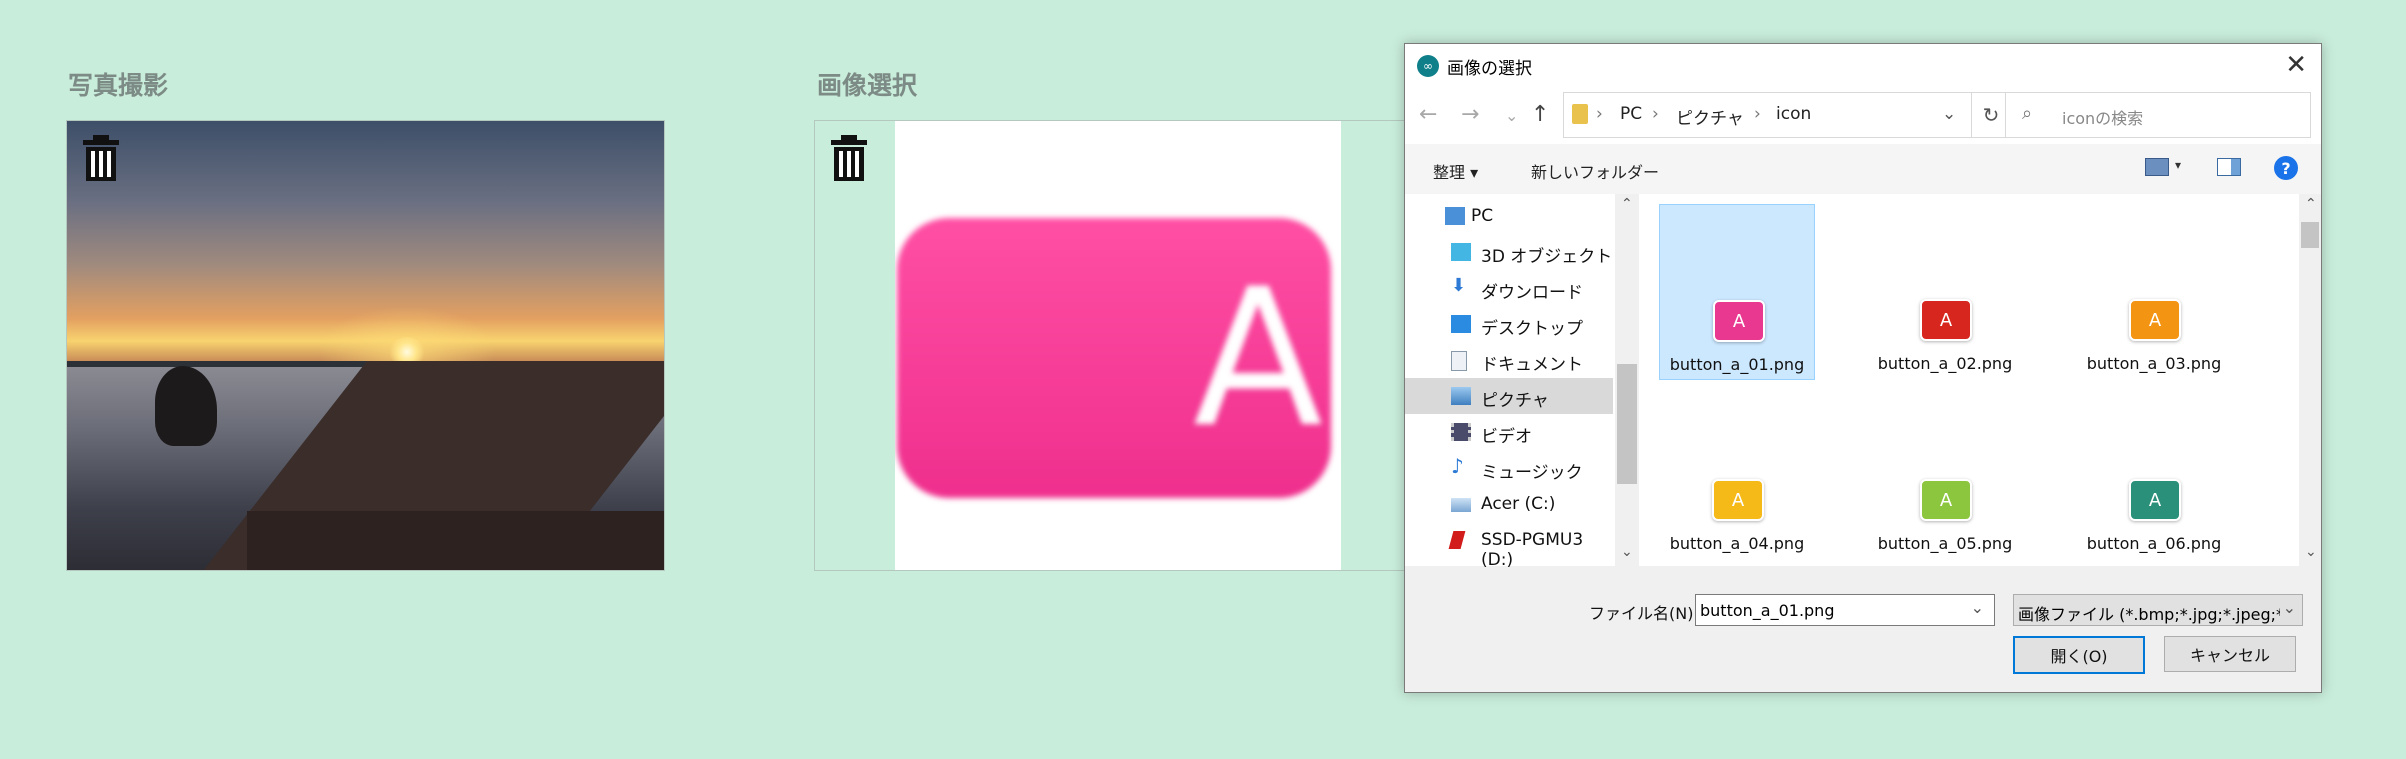 The width and height of the screenshot is (2406, 759). What do you see at coordinates (1459, 361) in the screenshot?
I see `document-icon` at bounding box center [1459, 361].